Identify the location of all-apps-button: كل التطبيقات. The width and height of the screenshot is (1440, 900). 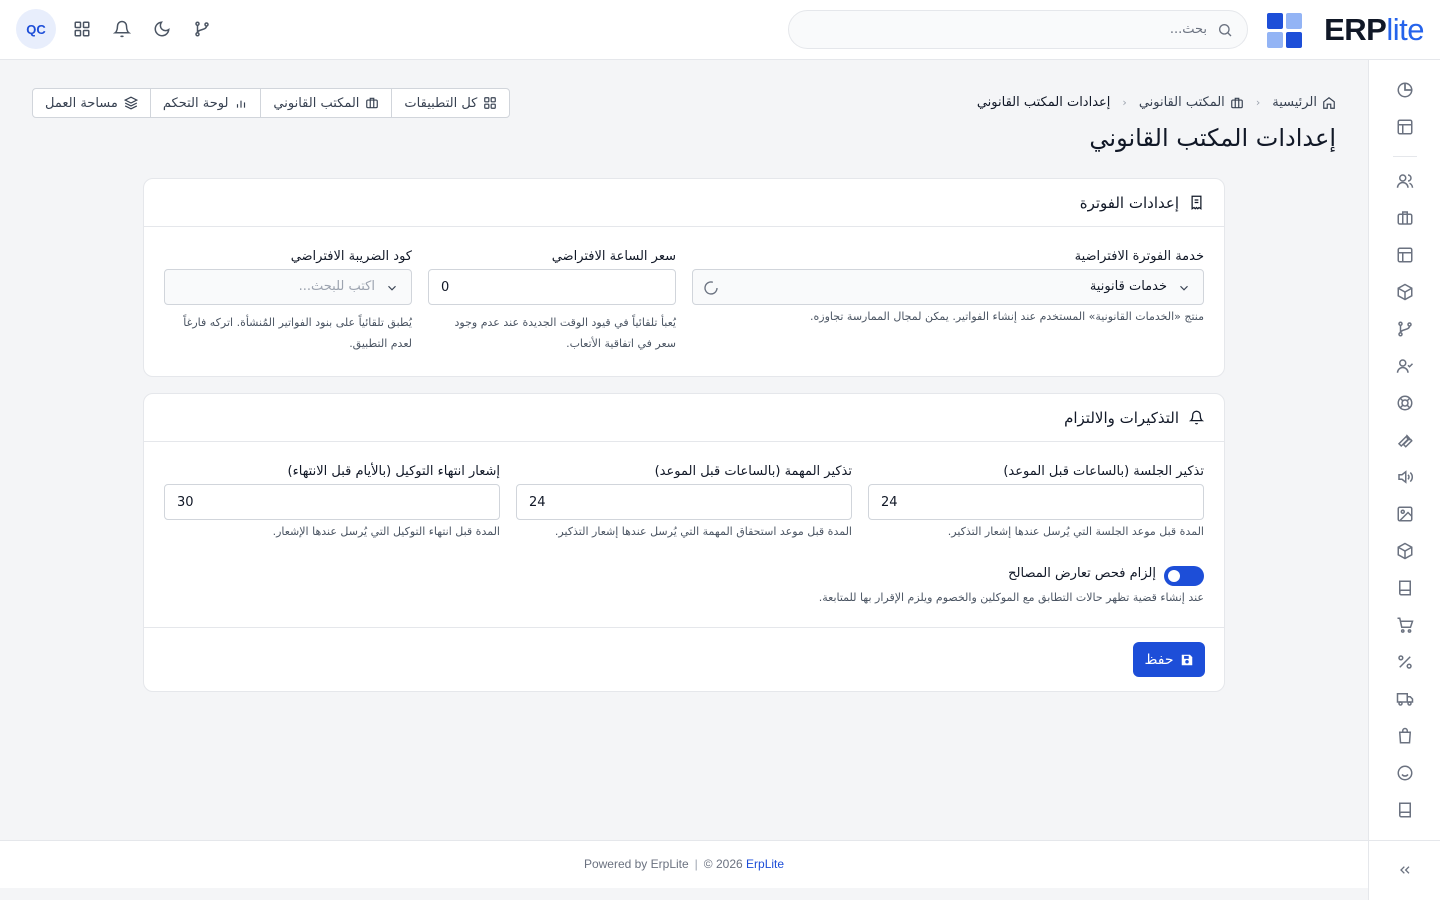
(450, 103).